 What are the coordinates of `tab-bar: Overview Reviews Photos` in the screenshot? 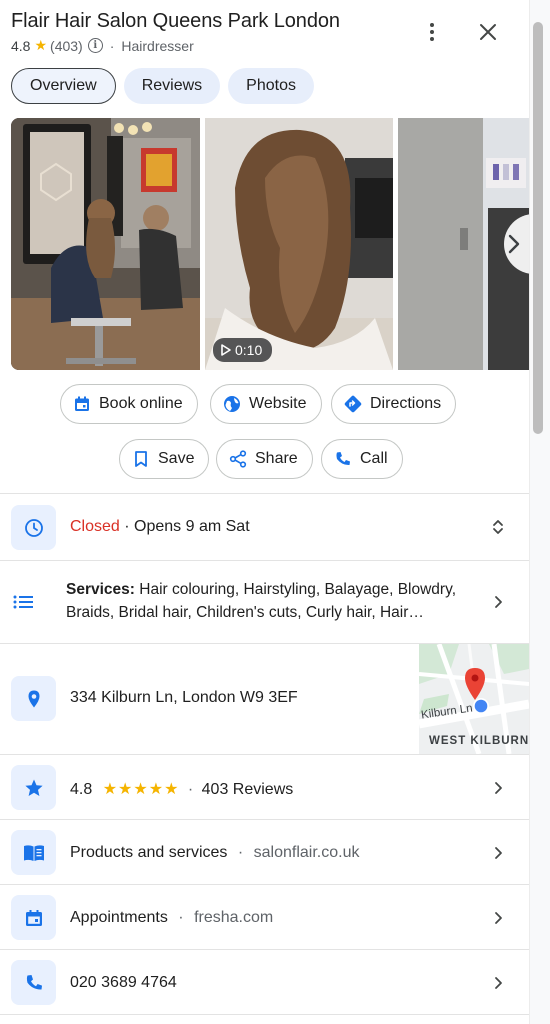 It's located at (162, 86).